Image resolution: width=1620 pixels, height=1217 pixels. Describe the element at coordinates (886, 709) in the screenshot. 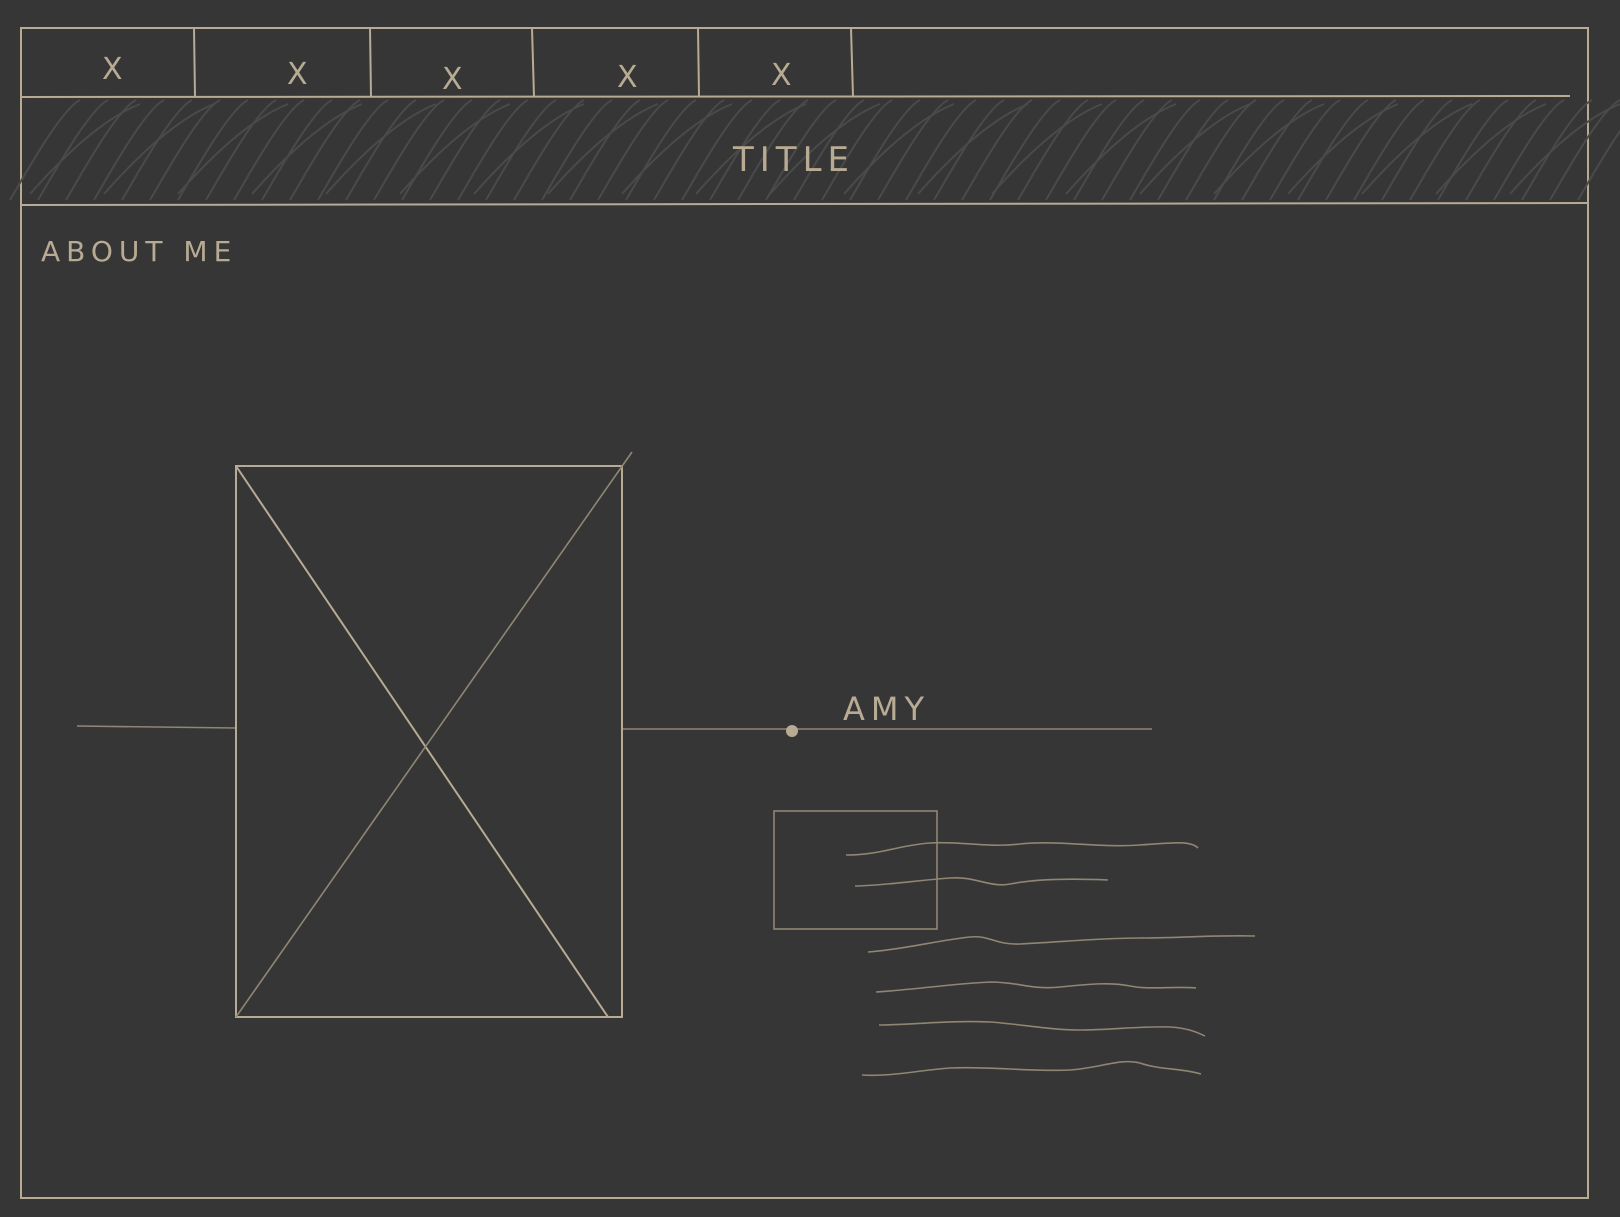

I see `profile-name: AMY` at that location.